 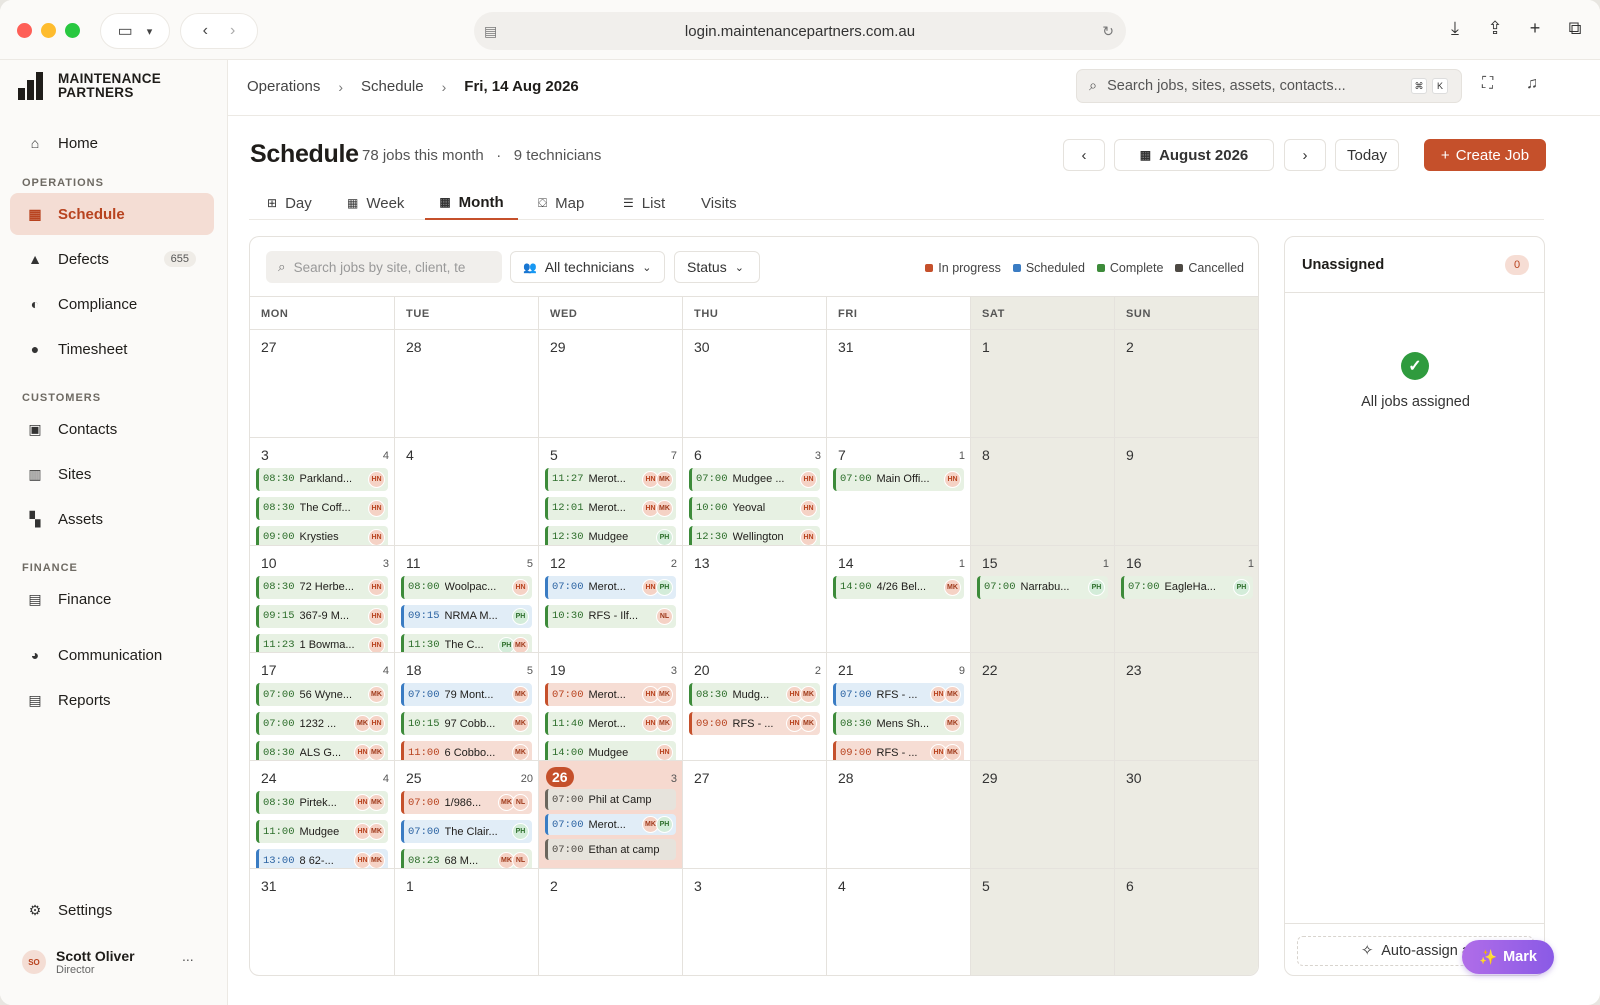 I want to click on close-window-button, so click(x=24, y=30).